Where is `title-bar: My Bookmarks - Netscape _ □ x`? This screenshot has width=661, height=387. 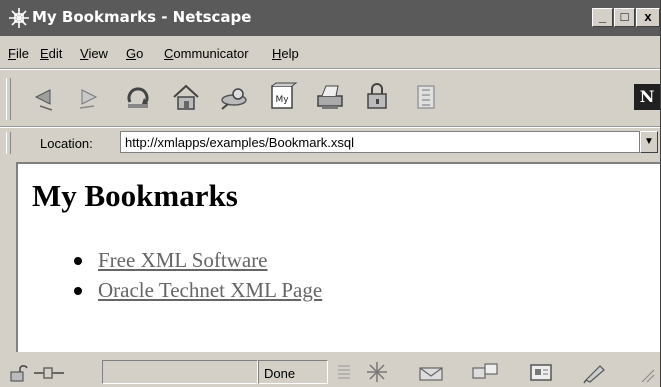 title-bar: My Bookmarks - Netscape _ □ x is located at coordinates (330, 18).